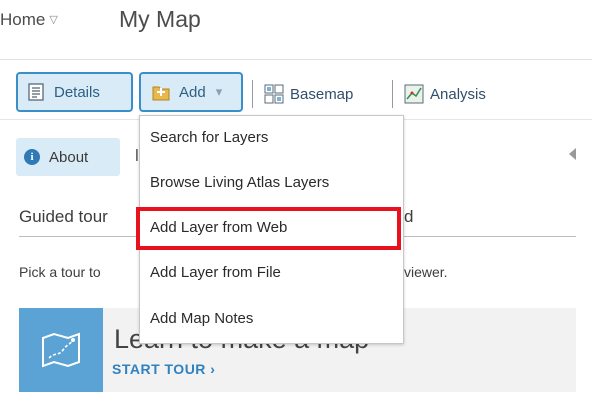 The width and height of the screenshot is (592, 394). What do you see at coordinates (77, 92) in the screenshot?
I see `details-label: Details` at bounding box center [77, 92].